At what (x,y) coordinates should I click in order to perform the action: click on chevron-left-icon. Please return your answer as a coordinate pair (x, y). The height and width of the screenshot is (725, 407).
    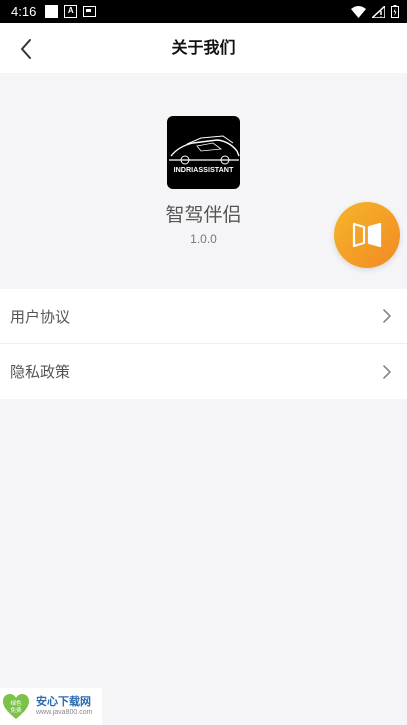
    Looking at the image, I should click on (26, 49).